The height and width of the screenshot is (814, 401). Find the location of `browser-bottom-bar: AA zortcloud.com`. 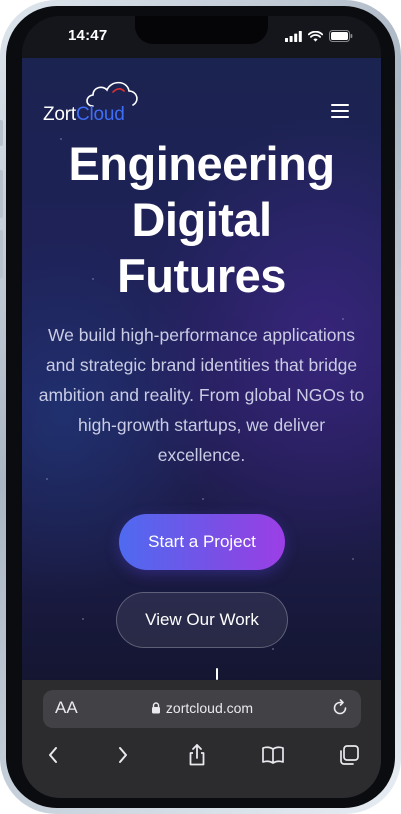

browser-bottom-bar: AA zortcloud.com is located at coordinates (201, 739).